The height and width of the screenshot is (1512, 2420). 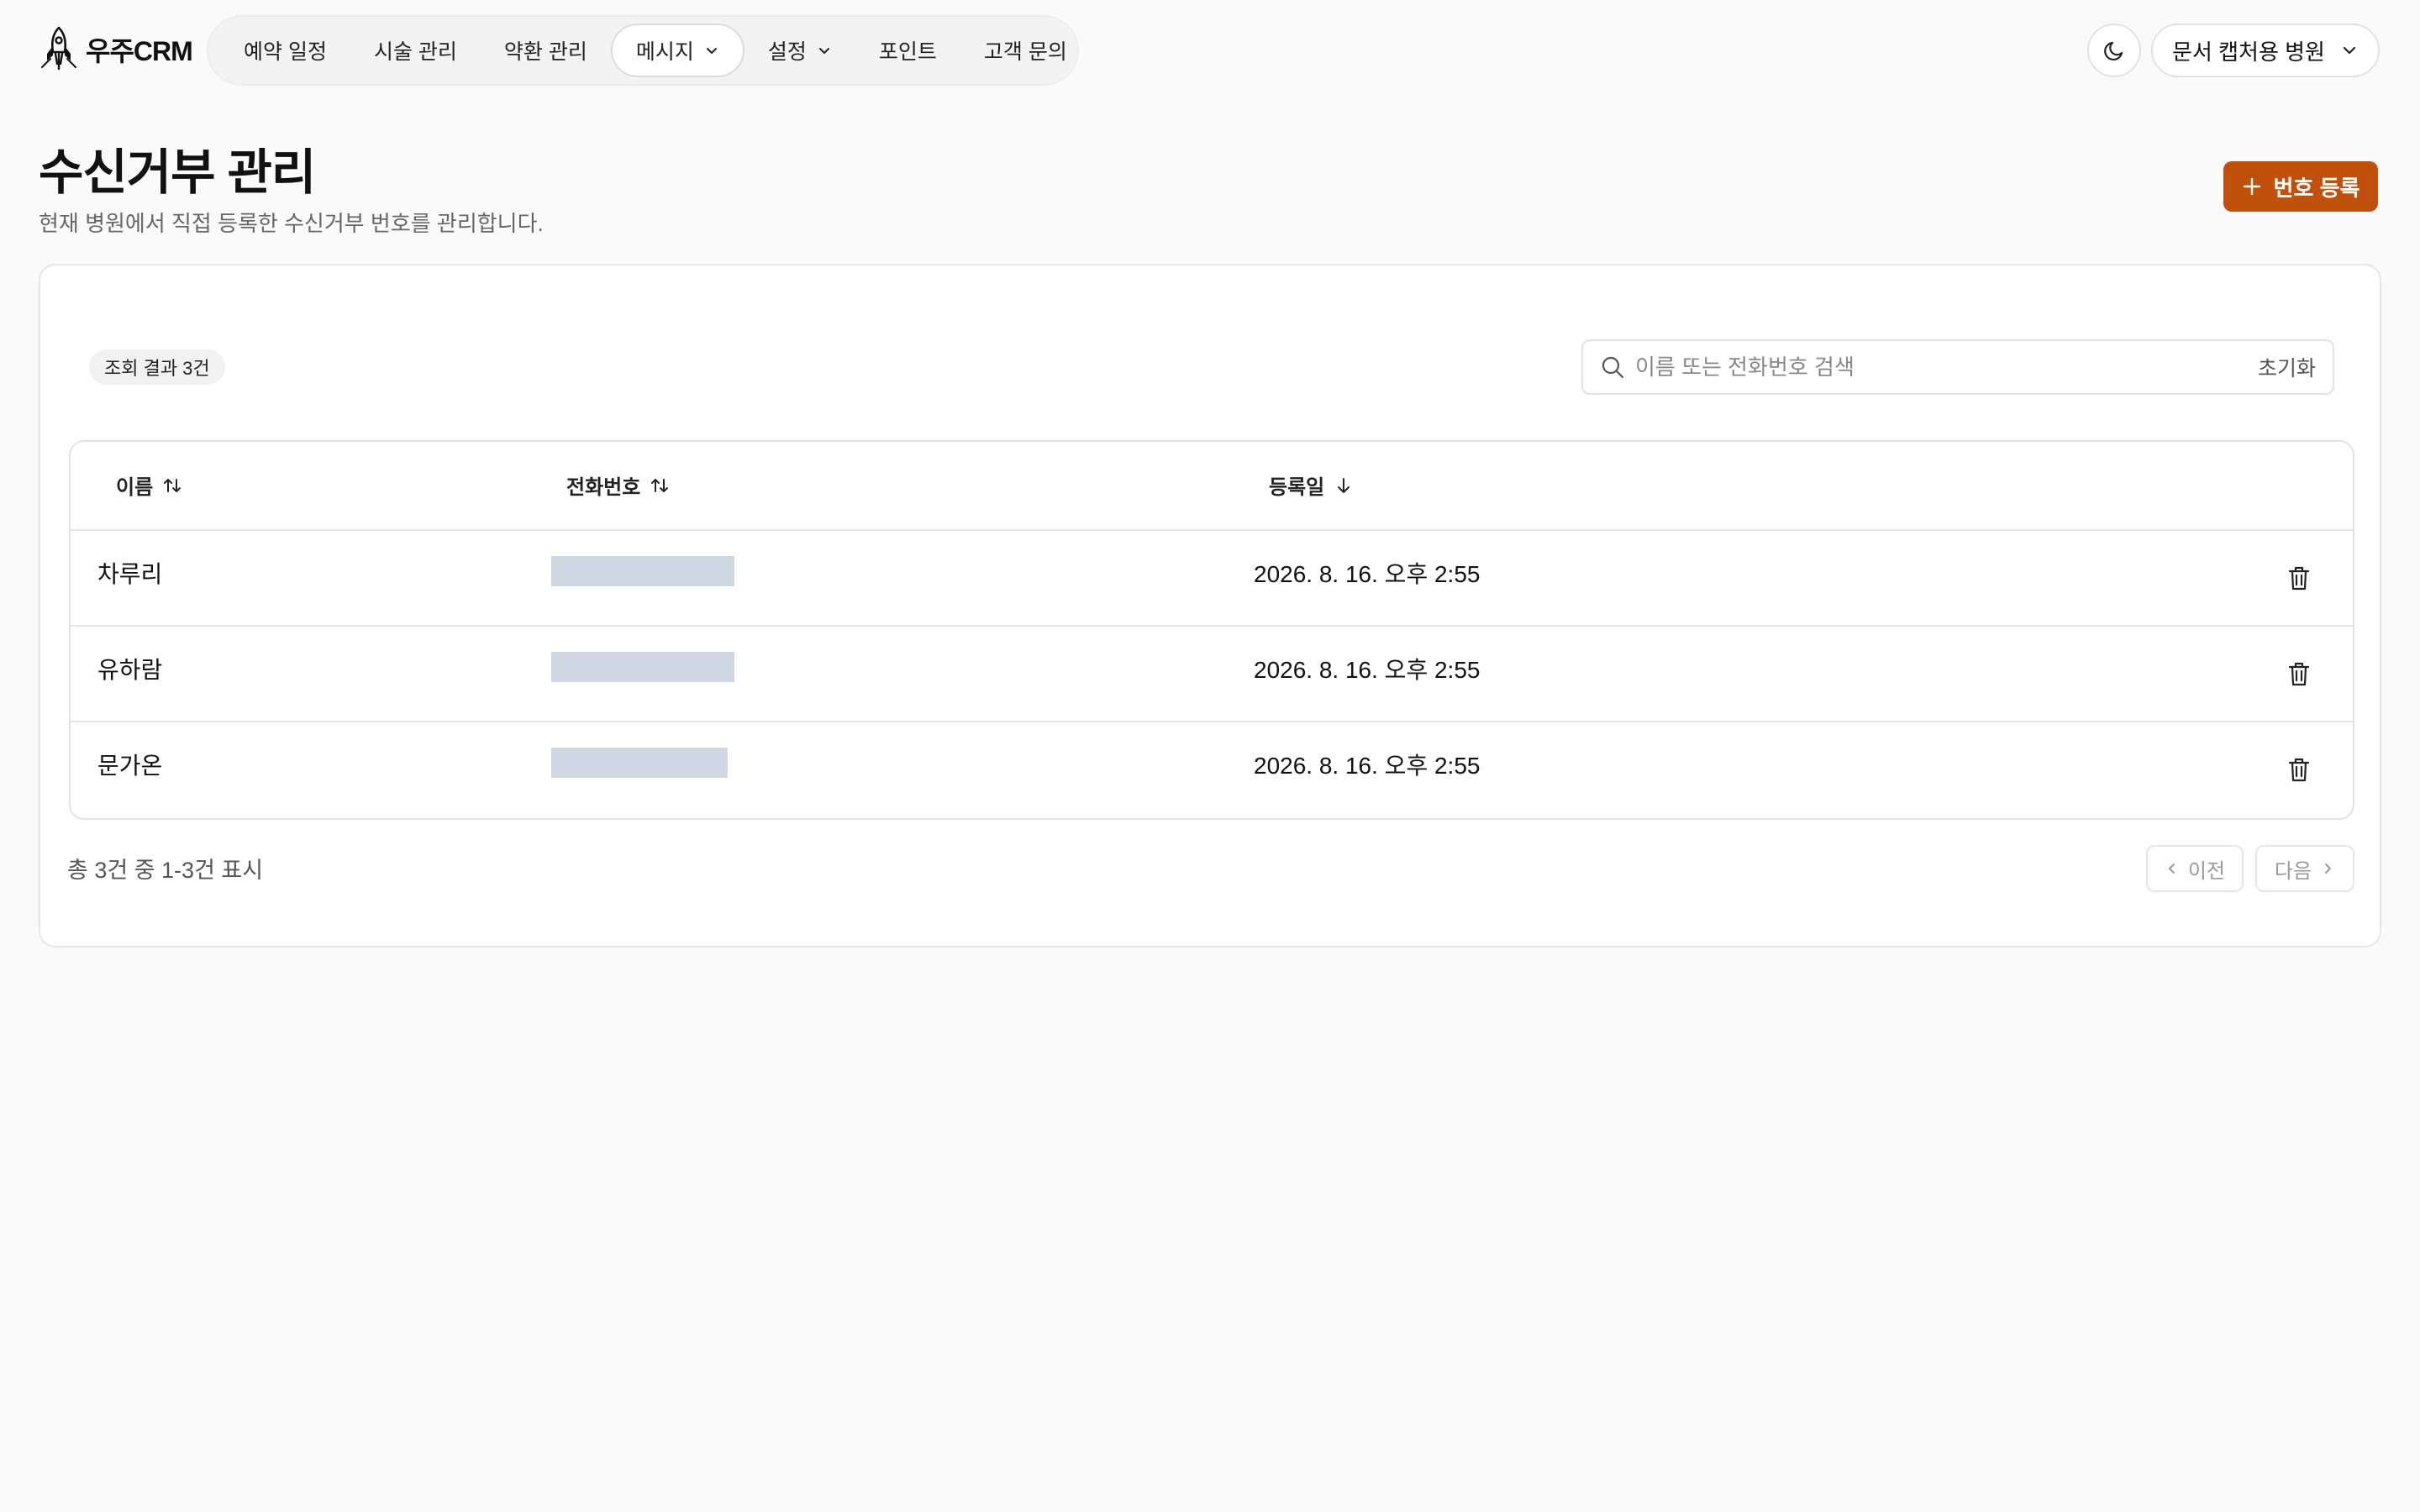 What do you see at coordinates (1212, 579) in the screenshot?
I see `table-row: 차루리 2026. 8. 16. 오후 2:55` at bounding box center [1212, 579].